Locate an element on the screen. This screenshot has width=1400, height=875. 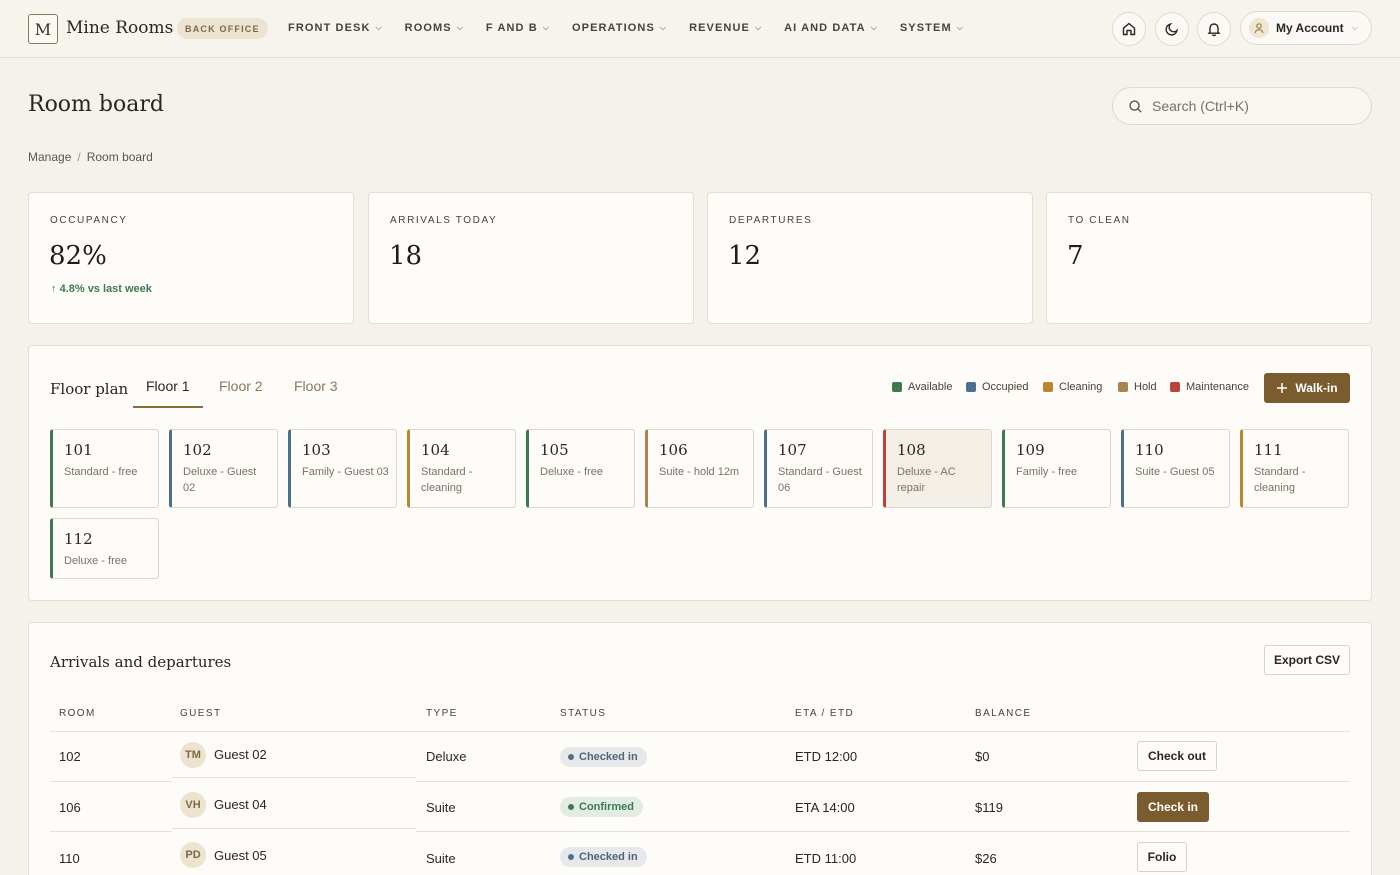
legend-label: Hold is located at coordinates (1145, 387).